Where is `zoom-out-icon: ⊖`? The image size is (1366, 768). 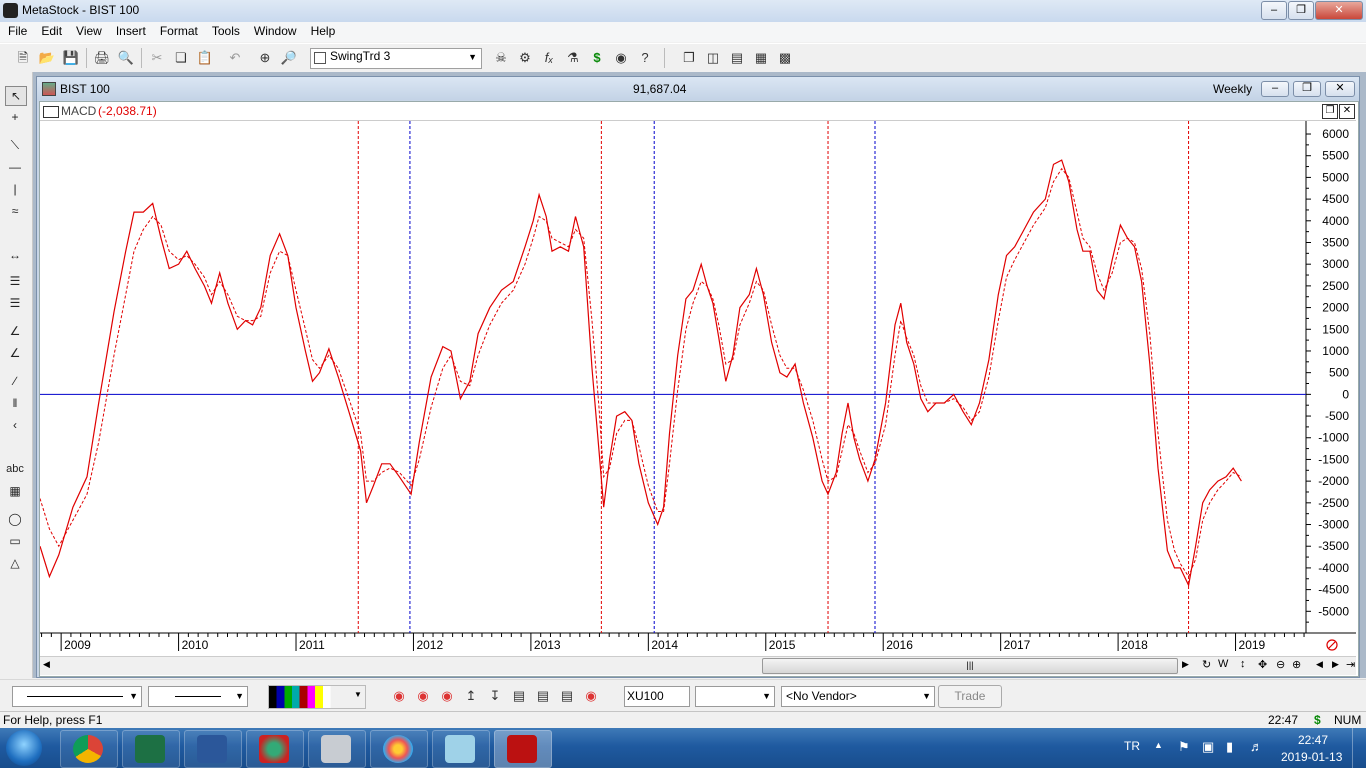
zoom-out-icon: ⊖ is located at coordinates (1280, 664).